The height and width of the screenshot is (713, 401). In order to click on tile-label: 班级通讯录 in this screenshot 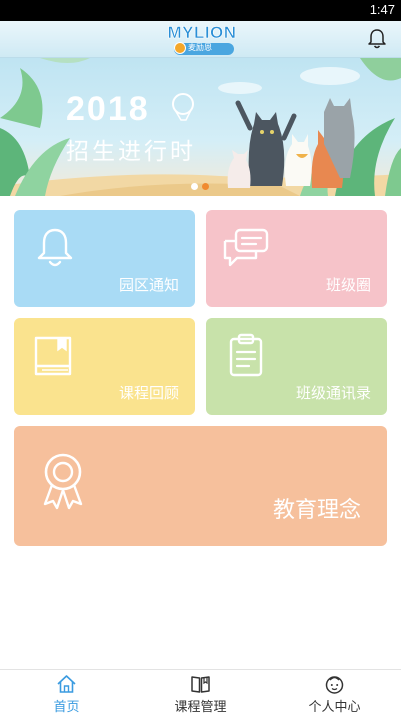, I will do `click(333, 393)`.